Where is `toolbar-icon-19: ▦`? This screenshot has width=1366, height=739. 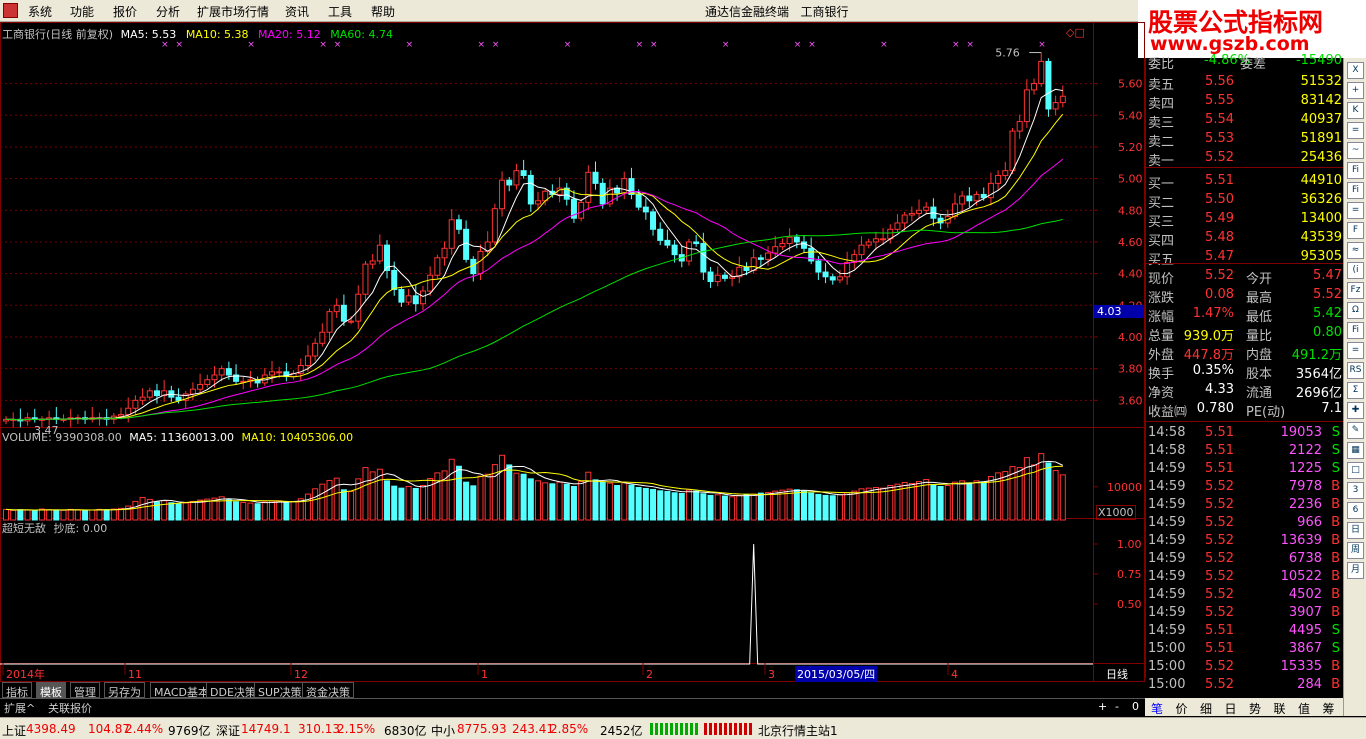 toolbar-icon-19: ▦ is located at coordinates (1355, 450).